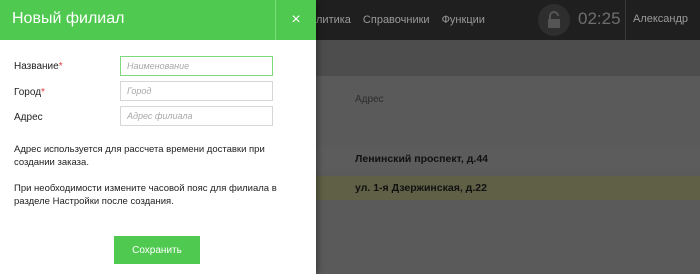 This screenshot has width=700, height=274. I want to click on nav-directories: Справочники, so click(396, 20).